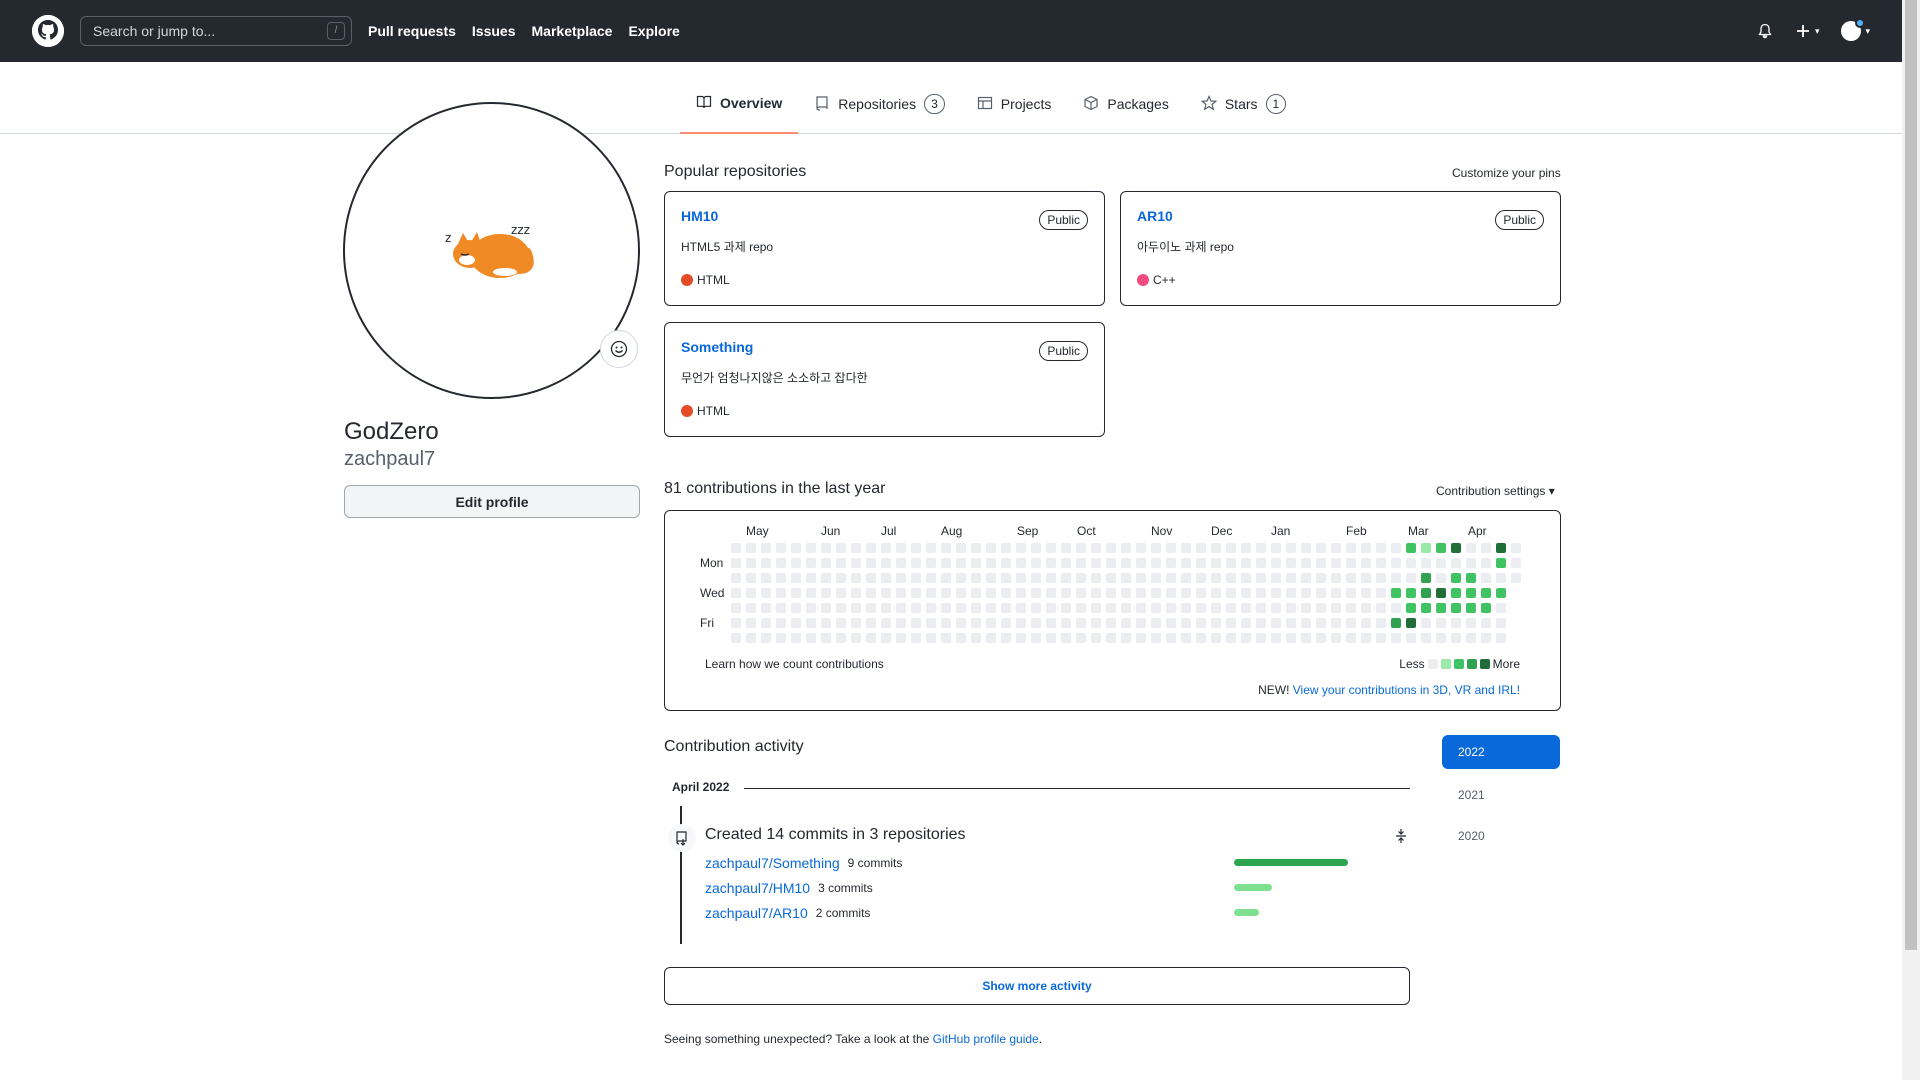  What do you see at coordinates (412, 31) in the screenshot?
I see `nav-pull-requests: Pull requests` at bounding box center [412, 31].